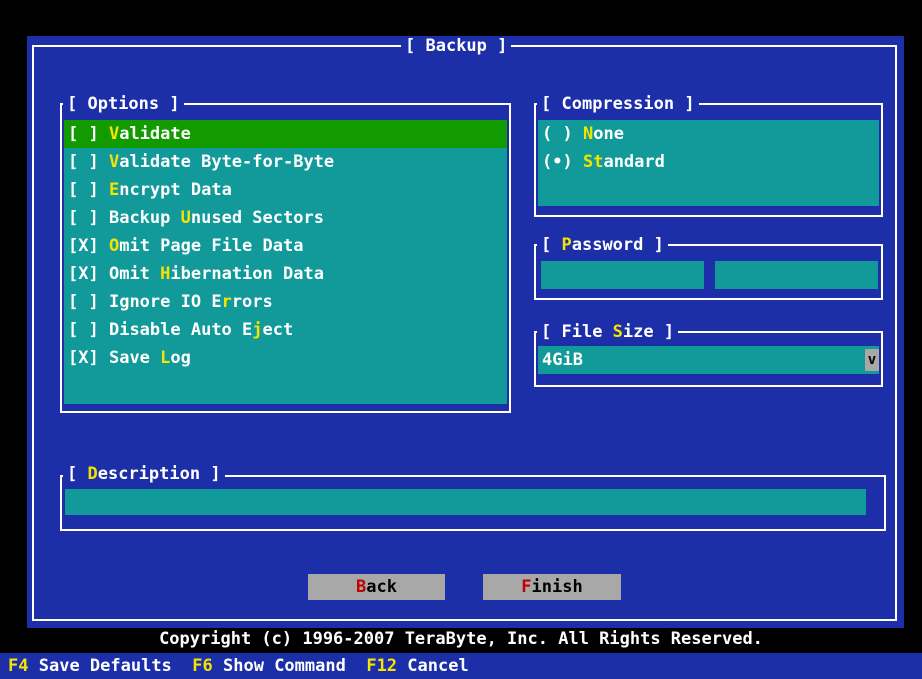  I want to click on option-item: [ ] Validate Byte-for-Byte, so click(285, 162).